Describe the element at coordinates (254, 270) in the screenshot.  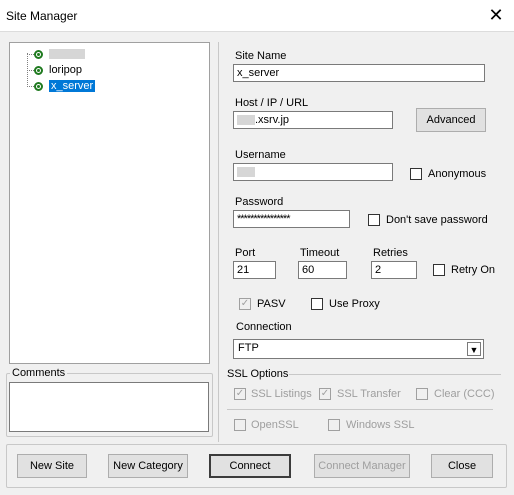
I see `port-field: 21` at that location.